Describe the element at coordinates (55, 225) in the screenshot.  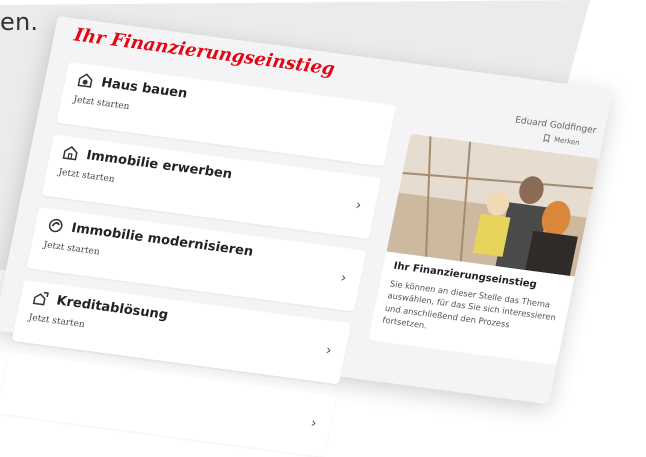
I see `renovation-icon` at that location.